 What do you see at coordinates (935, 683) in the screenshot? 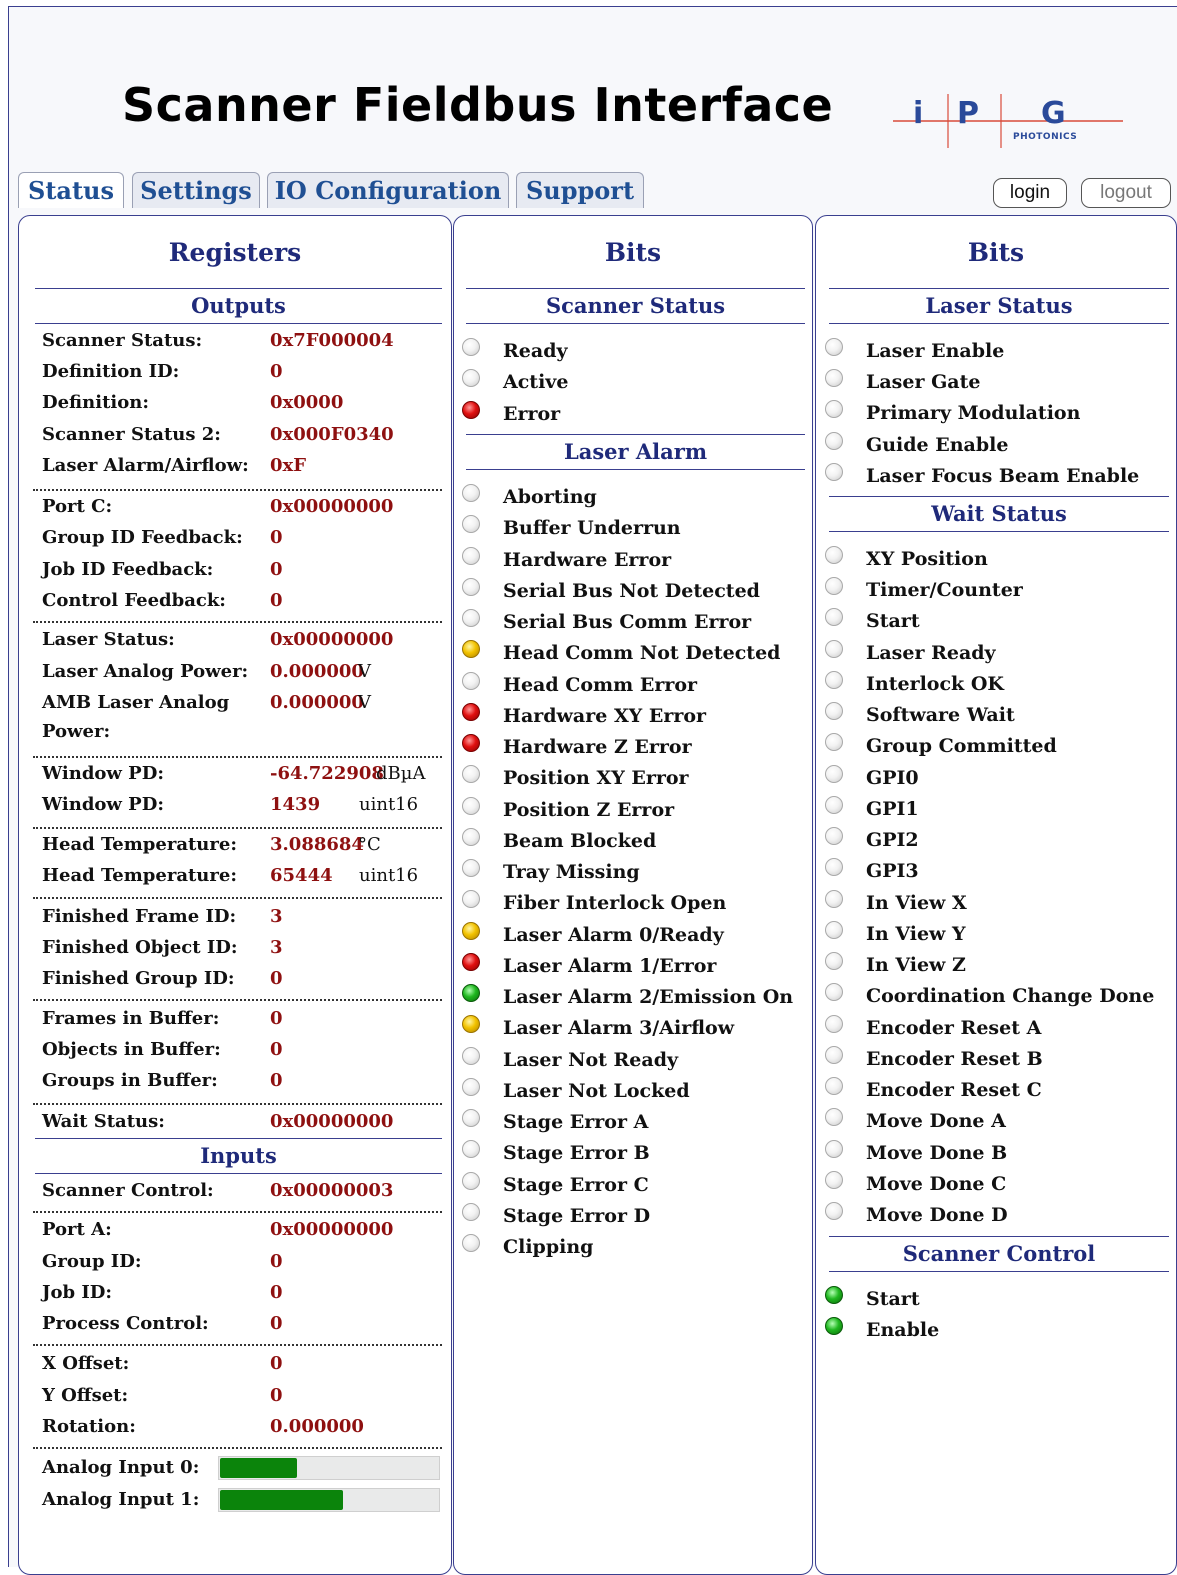
I see `wait-status-label: Interlock OK` at bounding box center [935, 683].